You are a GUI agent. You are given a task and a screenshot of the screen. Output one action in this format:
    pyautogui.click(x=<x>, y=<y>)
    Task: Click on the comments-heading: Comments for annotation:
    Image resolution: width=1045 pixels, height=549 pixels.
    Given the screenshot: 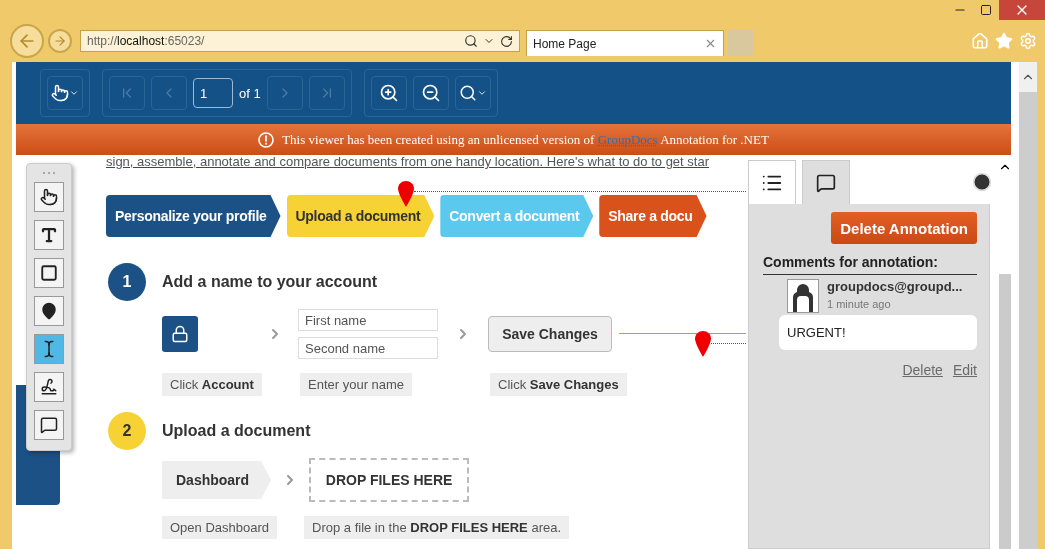 What is the action you would take?
    pyautogui.click(x=870, y=264)
    